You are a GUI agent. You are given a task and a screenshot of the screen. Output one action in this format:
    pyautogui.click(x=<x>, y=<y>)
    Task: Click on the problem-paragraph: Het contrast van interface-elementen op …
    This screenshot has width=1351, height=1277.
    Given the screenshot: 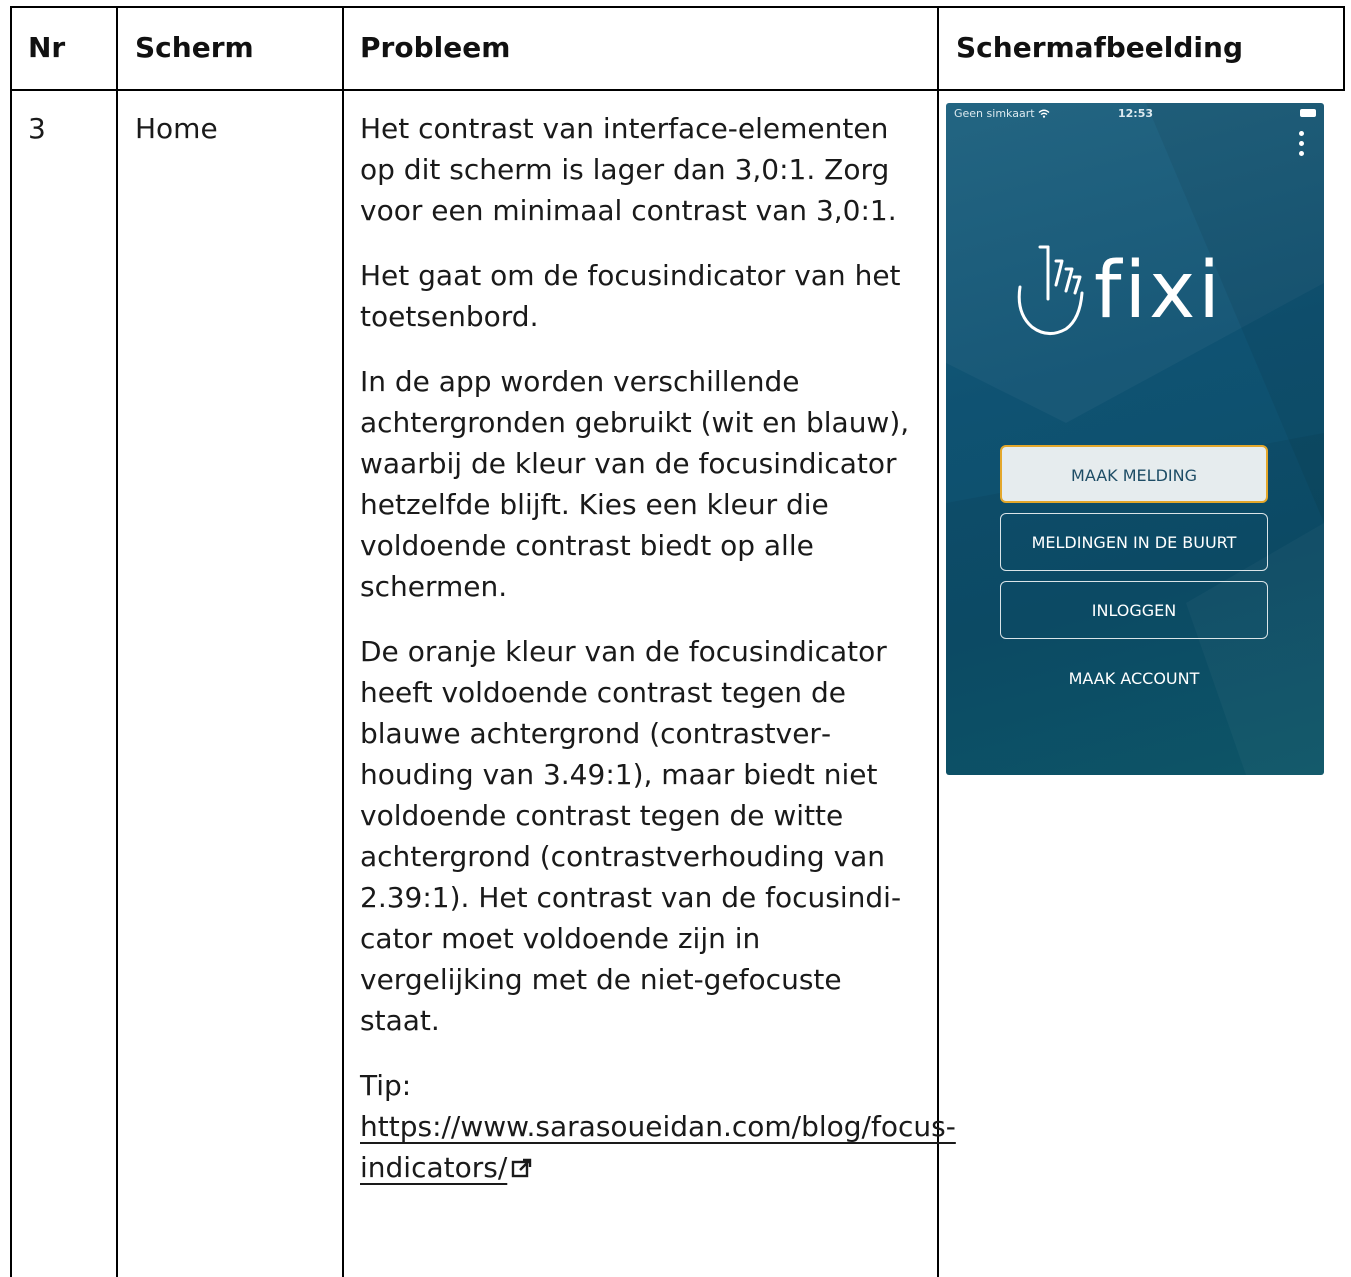 What is the action you would take?
    pyautogui.click(x=628, y=169)
    